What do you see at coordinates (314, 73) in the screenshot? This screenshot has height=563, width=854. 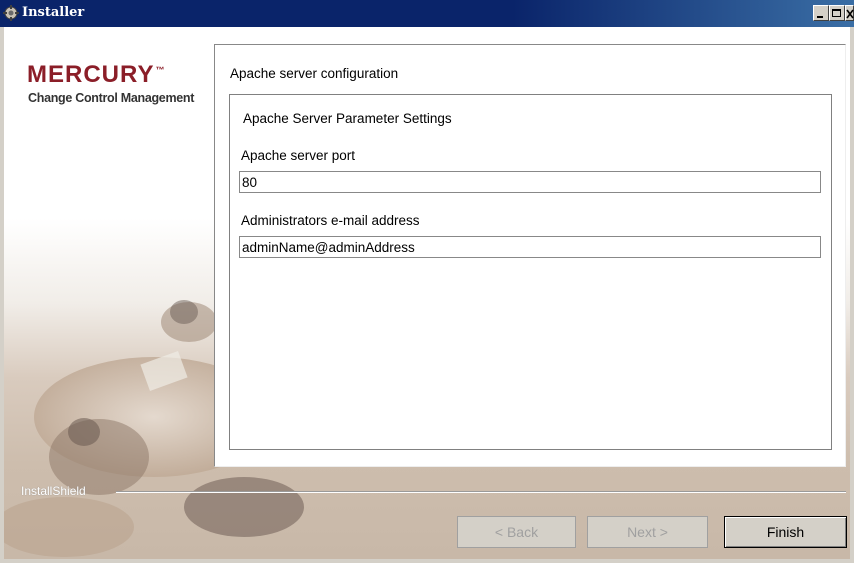 I see `page-title: Apache server configuration` at bounding box center [314, 73].